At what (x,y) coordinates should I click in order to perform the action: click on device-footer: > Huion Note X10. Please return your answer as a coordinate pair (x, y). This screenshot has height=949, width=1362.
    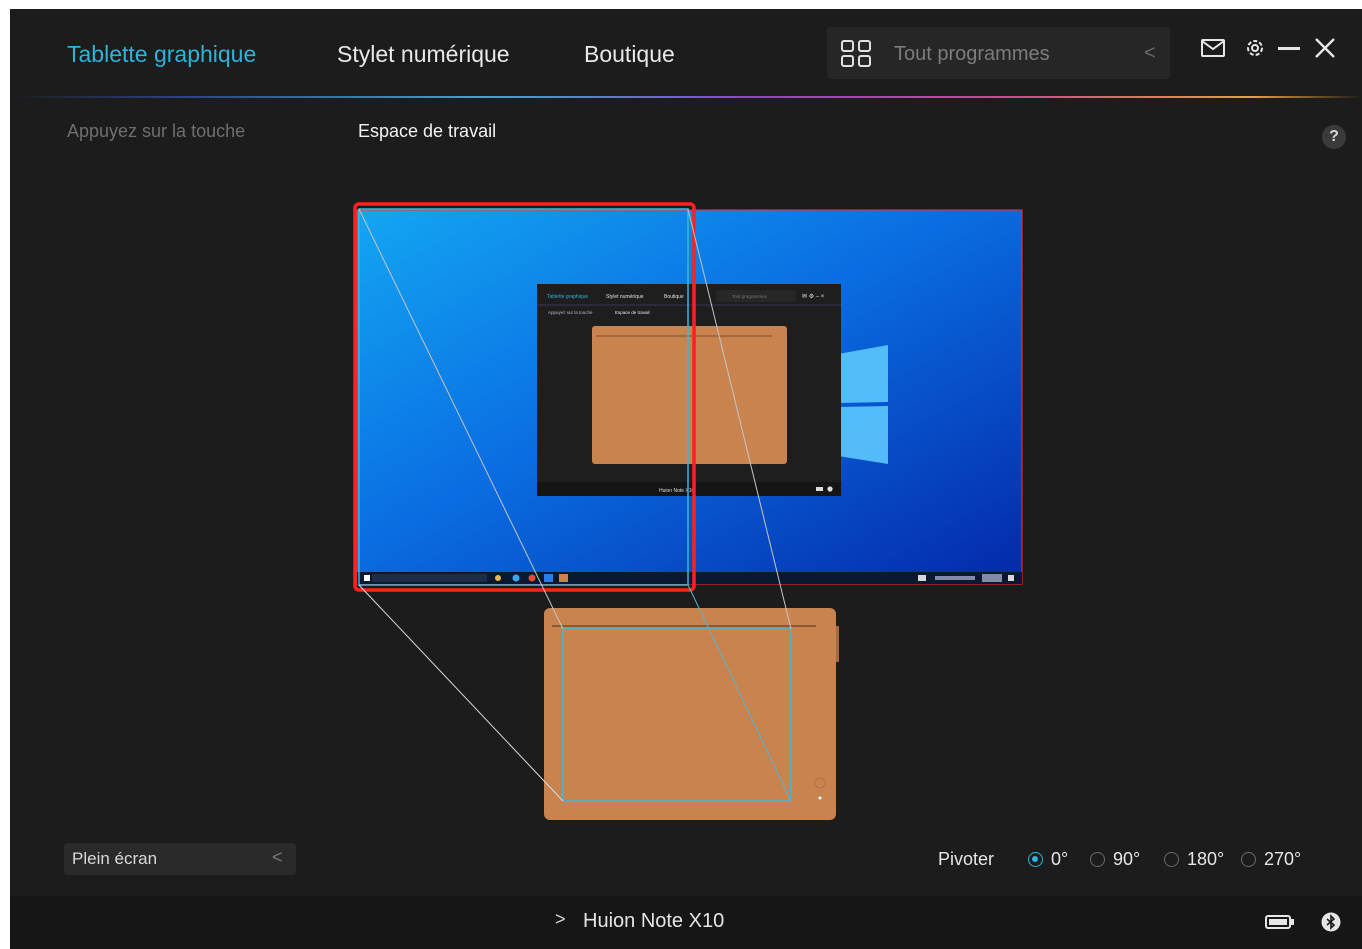
    Looking at the image, I should click on (686, 922).